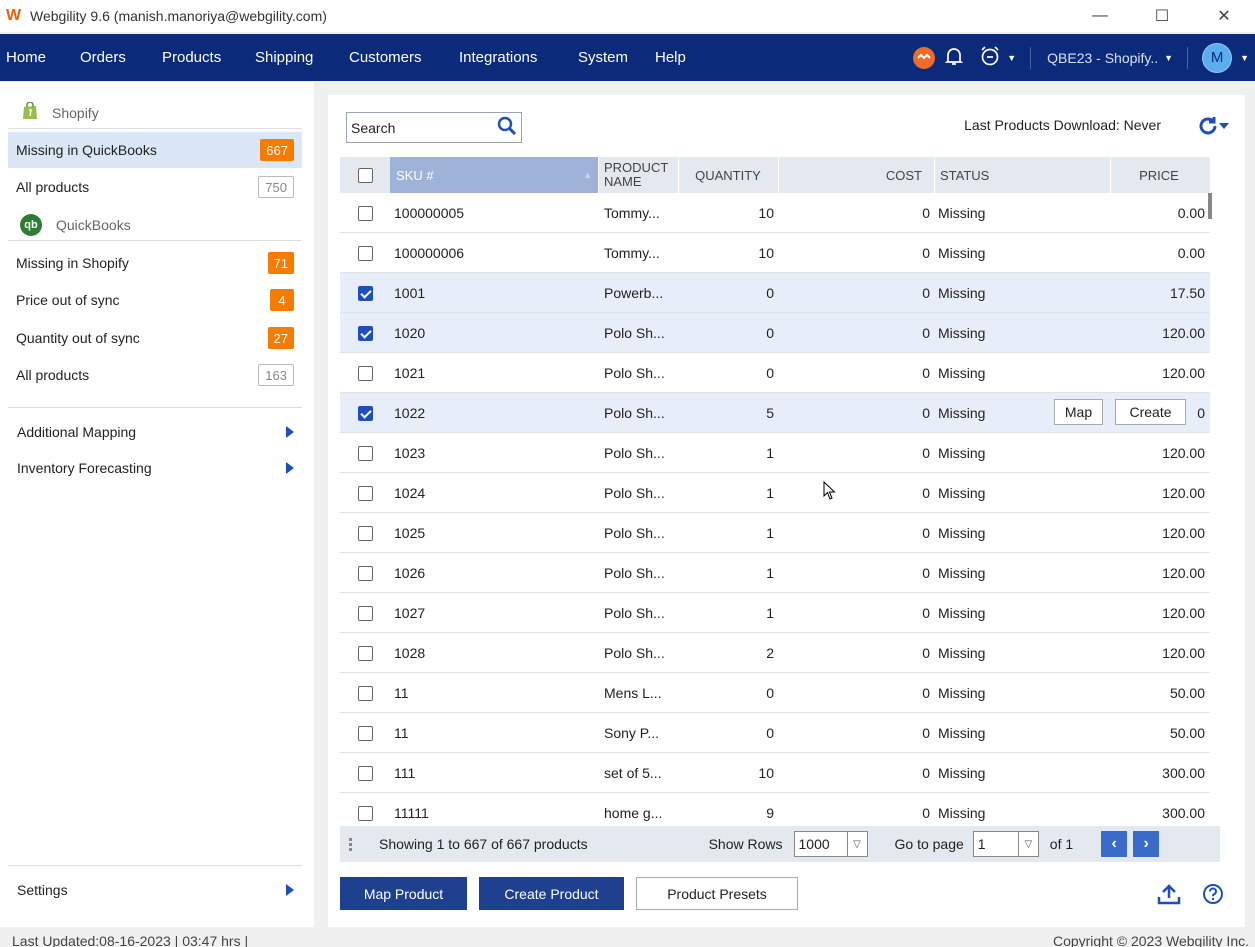 The width and height of the screenshot is (1255, 947). I want to click on refresh-icon, so click(1208, 128).